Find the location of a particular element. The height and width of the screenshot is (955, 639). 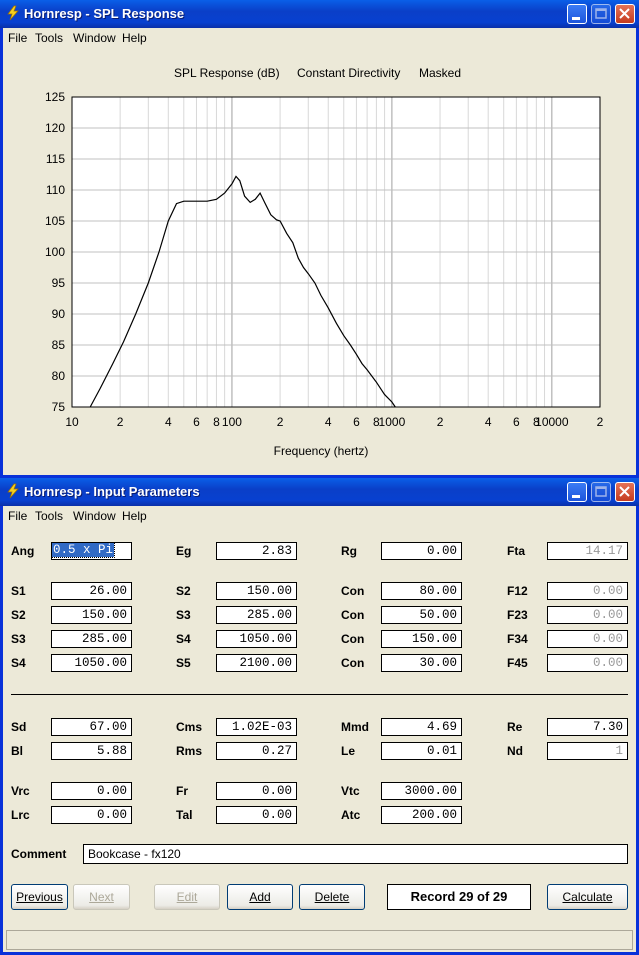

status-bar is located at coordinates (319, 940).